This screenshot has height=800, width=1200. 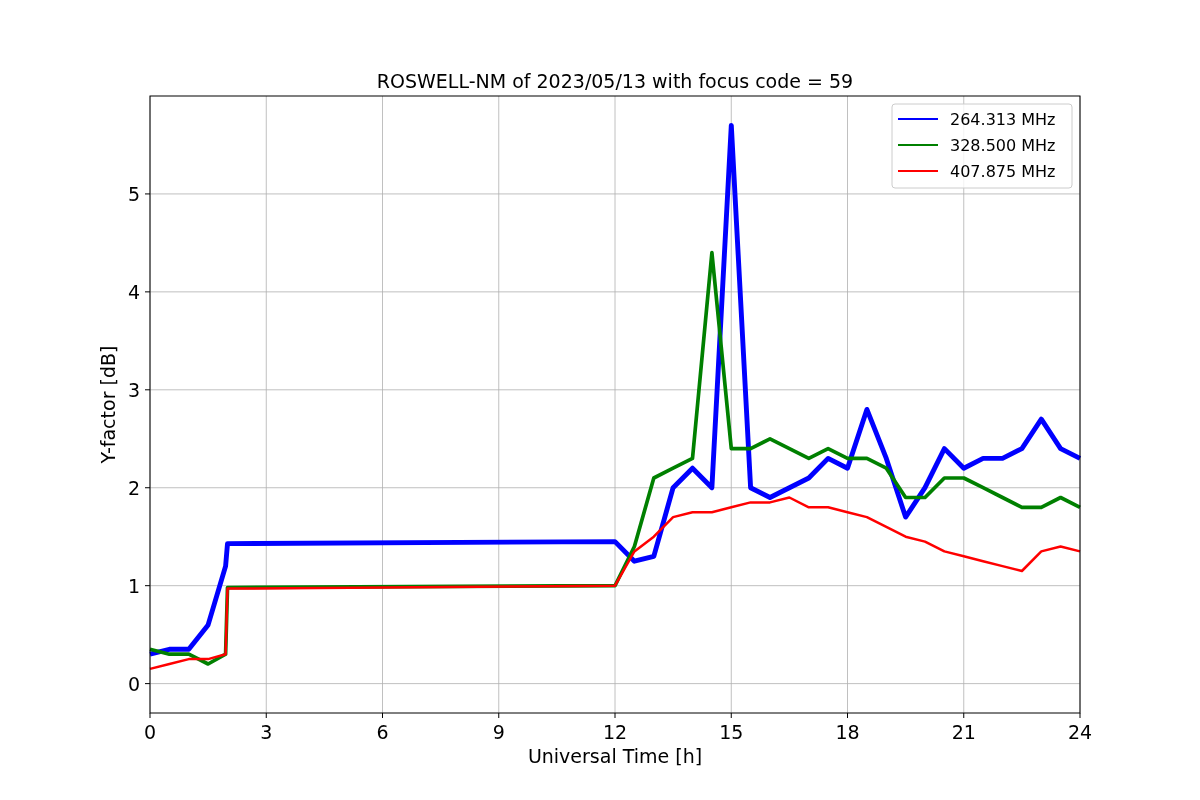 What do you see at coordinates (133, 683) in the screenshot?
I see `y-tick-label: 0` at bounding box center [133, 683].